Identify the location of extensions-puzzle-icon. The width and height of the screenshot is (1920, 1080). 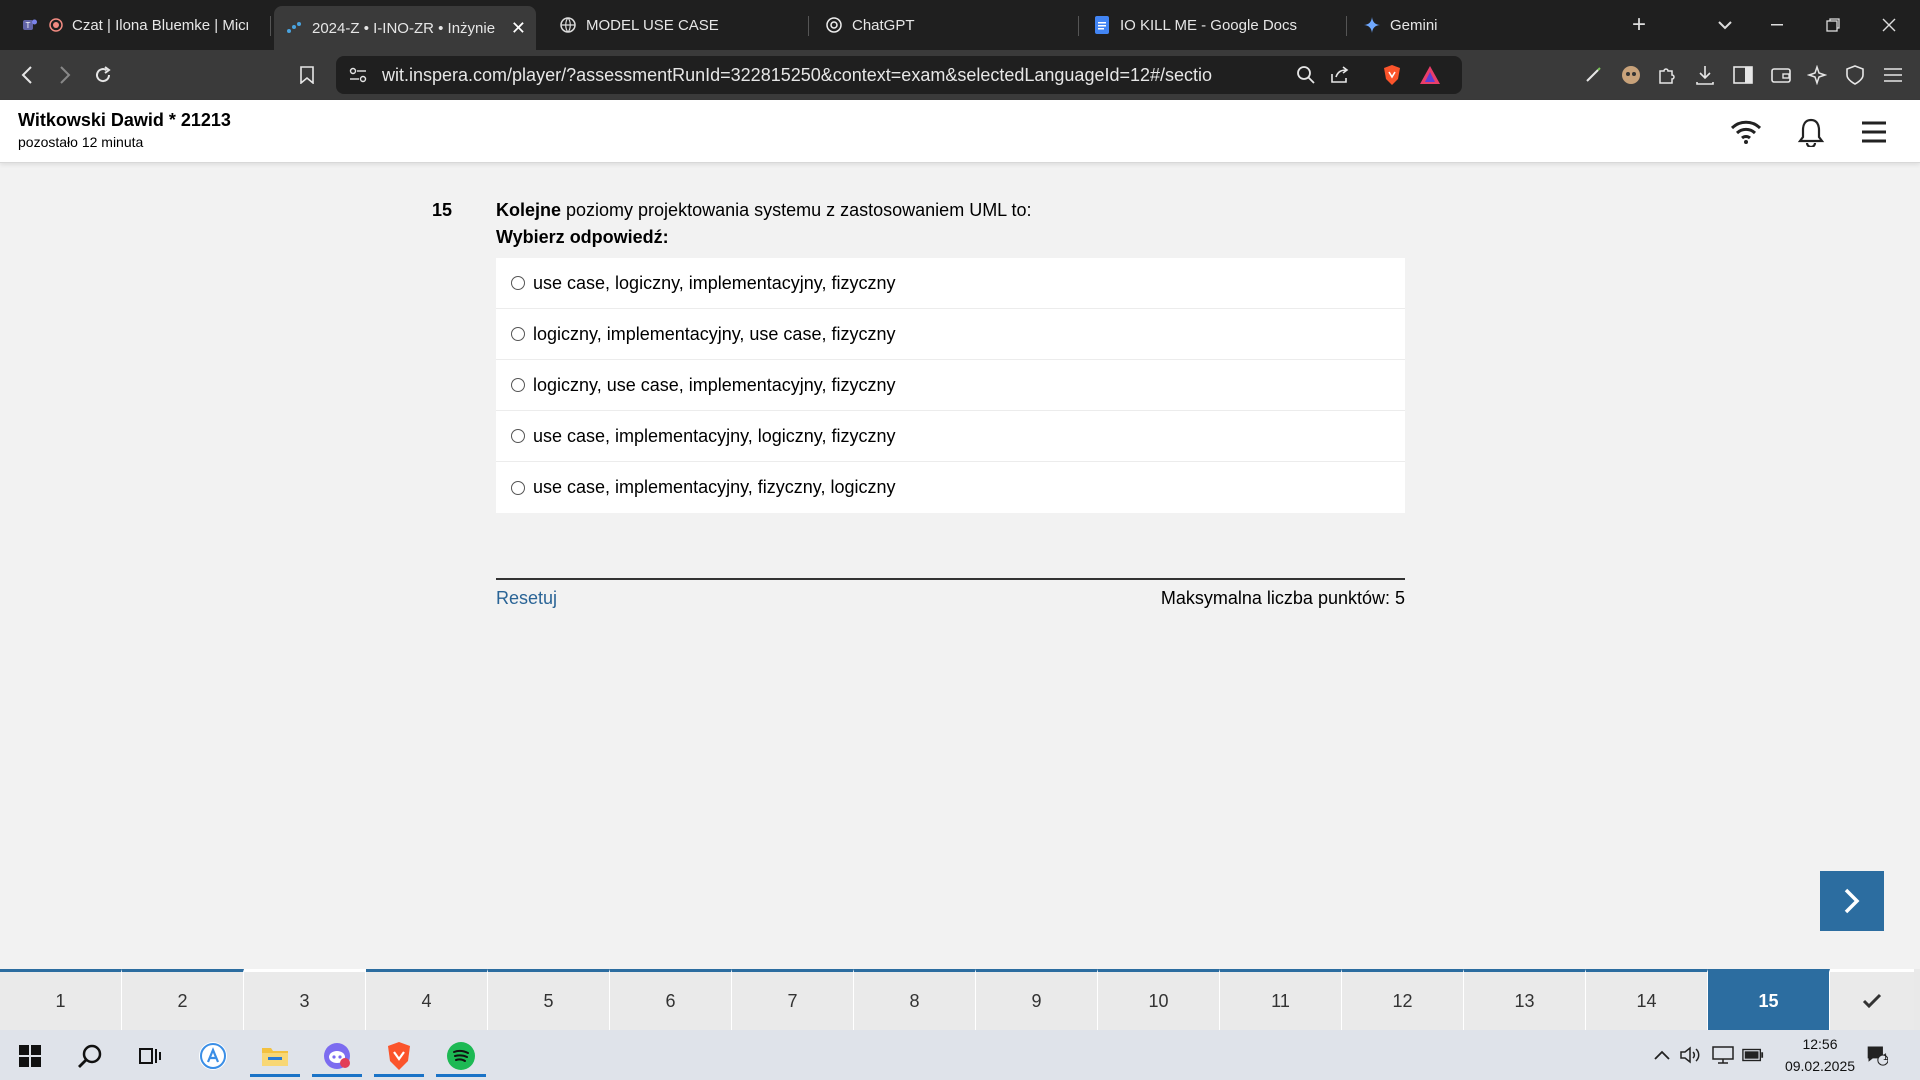
(1667, 75).